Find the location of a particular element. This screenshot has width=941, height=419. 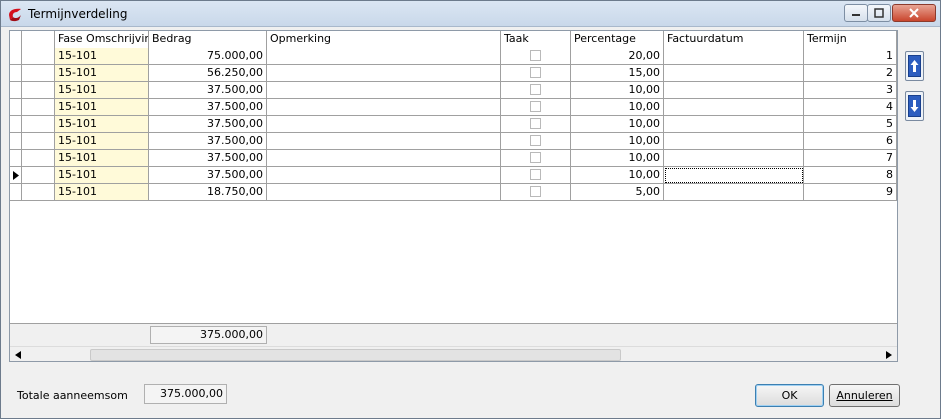

horizontal-scrollbar is located at coordinates (453, 353).